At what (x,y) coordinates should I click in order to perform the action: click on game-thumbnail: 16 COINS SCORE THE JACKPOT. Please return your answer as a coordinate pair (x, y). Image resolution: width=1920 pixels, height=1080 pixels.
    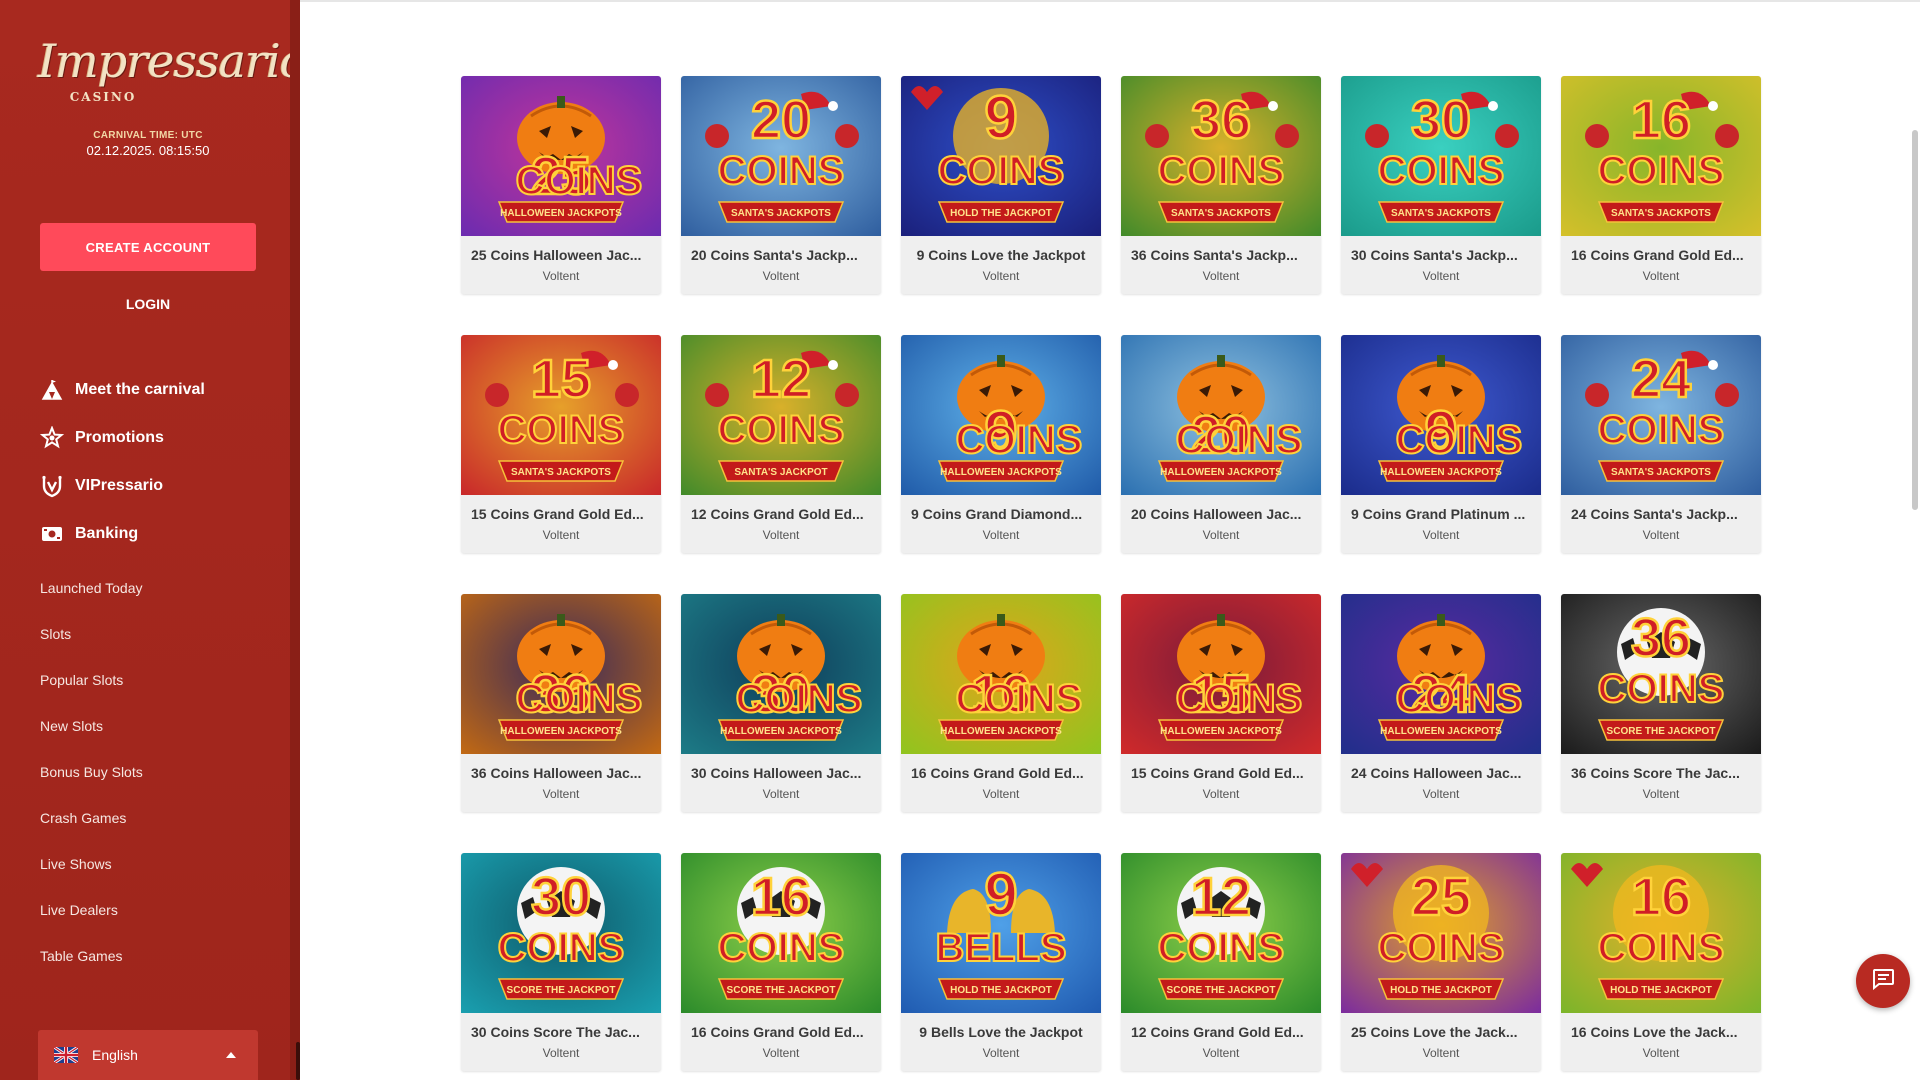
    Looking at the image, I should click on (781, 933).